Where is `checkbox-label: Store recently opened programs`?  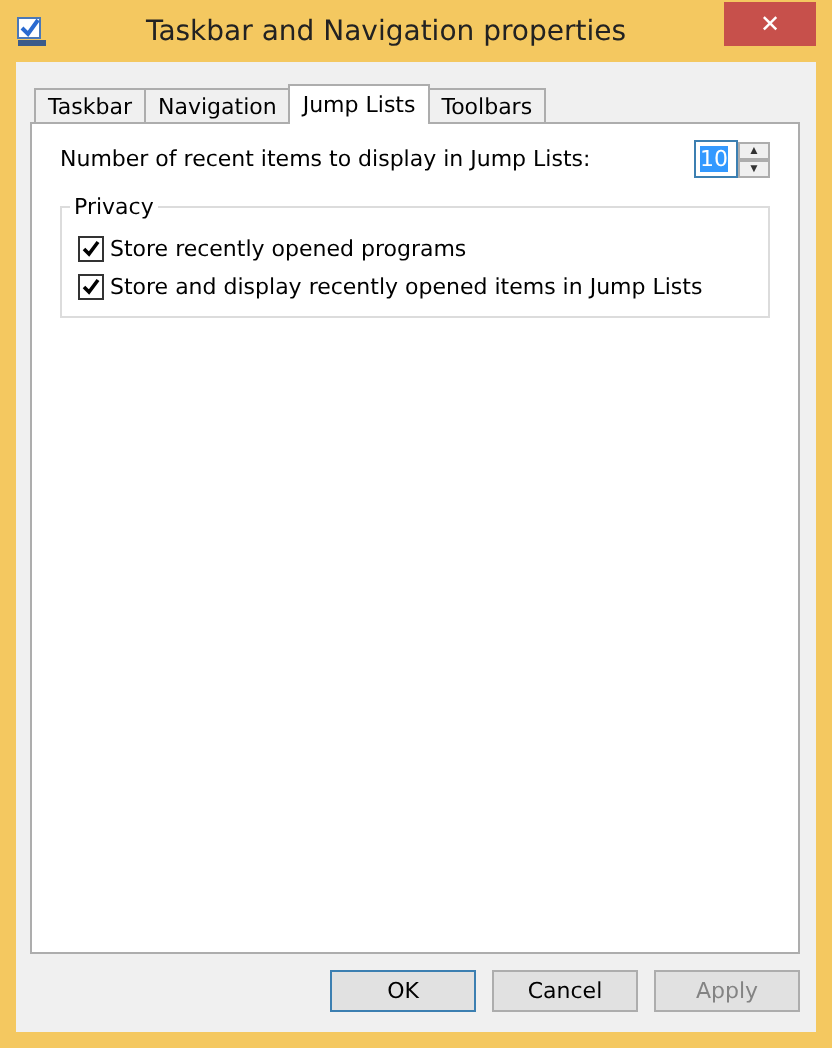 checkbox-label: Store recently opened programs is located at coordinates (288, 249).